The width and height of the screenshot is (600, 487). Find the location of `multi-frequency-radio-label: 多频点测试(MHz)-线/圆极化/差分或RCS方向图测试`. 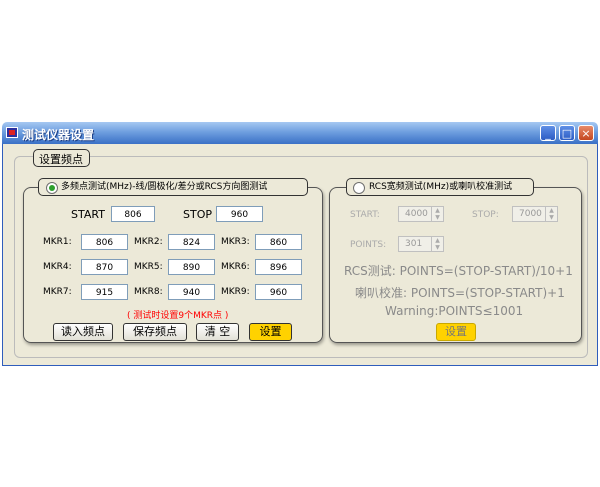

multi-frequency-radio-label: 多频点测试(MHz)-线/圆极化/差分或RCS方向图测试 is located at coordinates (173, 187).